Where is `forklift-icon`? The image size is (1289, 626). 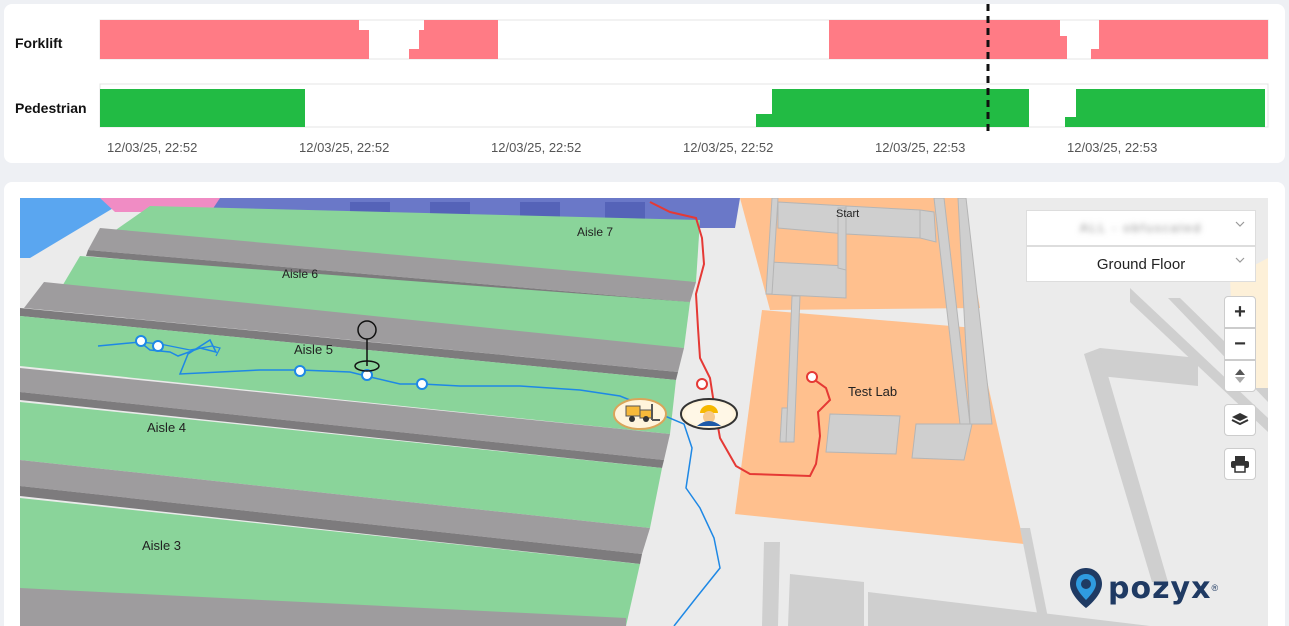 forklift-icon is located at coordinates (640, 414).